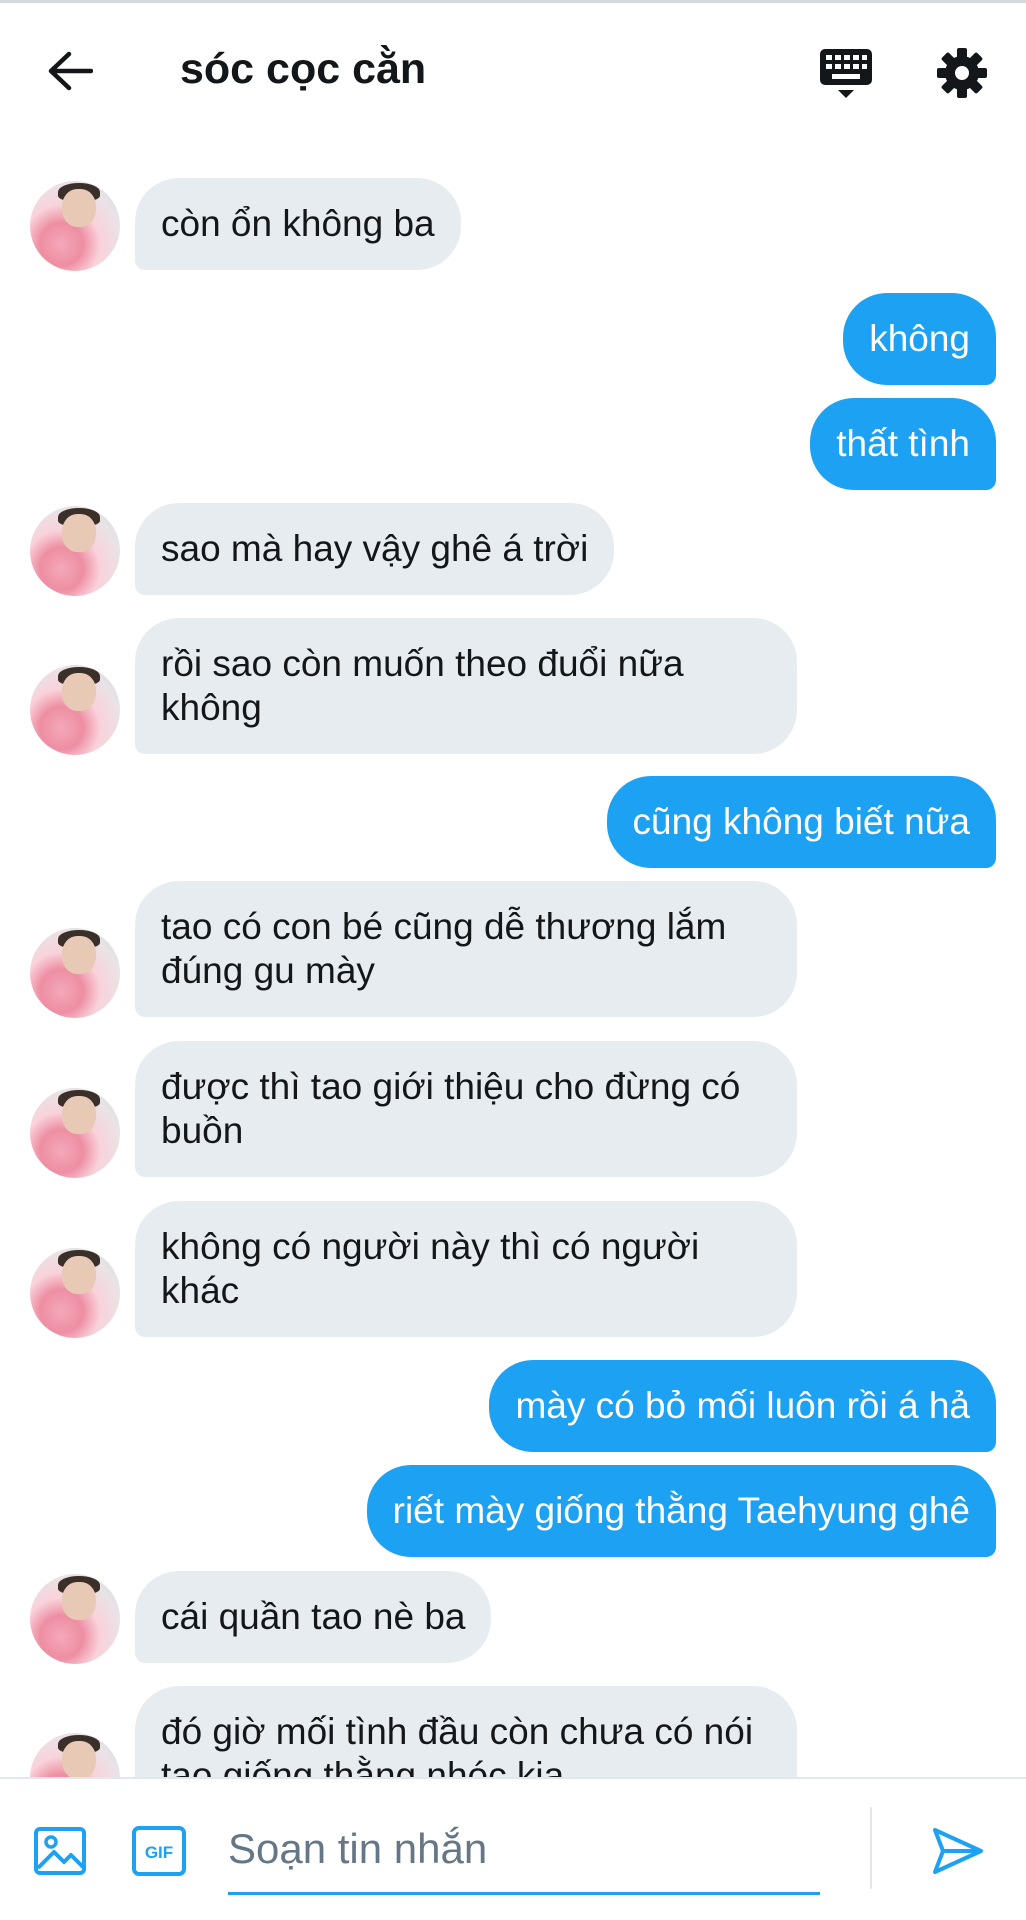 This screenshot has width=1026, height=1920. What do you see at coordinates (871, 1848) in the screenshot?
I see `composer-divider` at bounding box center [871, 1848].